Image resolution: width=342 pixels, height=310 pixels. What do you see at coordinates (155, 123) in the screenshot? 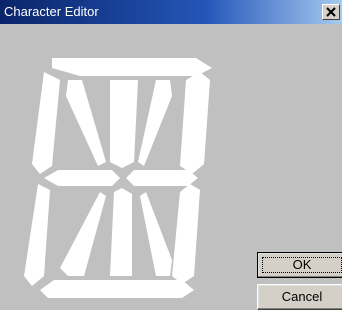
I see `segment-upper-diagonal-right` at bounding box center [155, 123].